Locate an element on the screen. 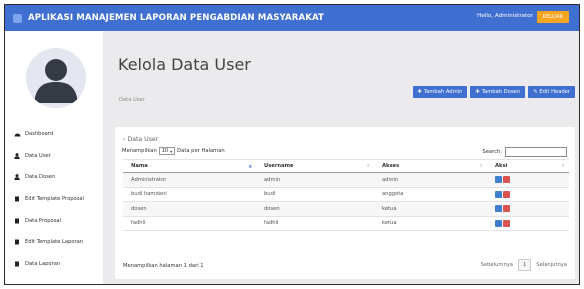 The width and height of the screenshot is (584, 289). sidebar-item-data-dosen: Data Dosen is located at coordinates (54, 177).